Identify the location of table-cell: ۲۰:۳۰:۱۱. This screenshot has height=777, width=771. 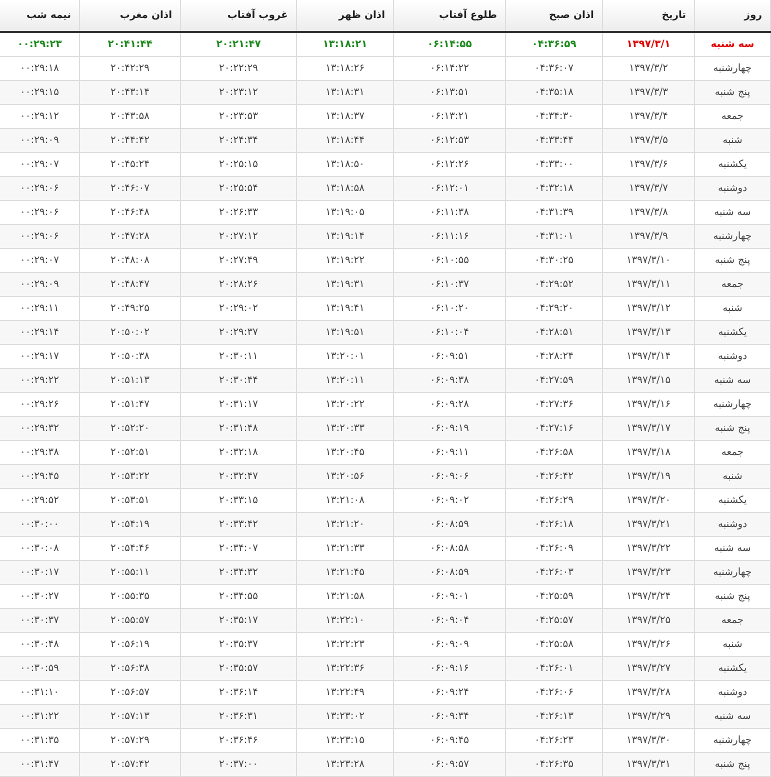
(238, 356).